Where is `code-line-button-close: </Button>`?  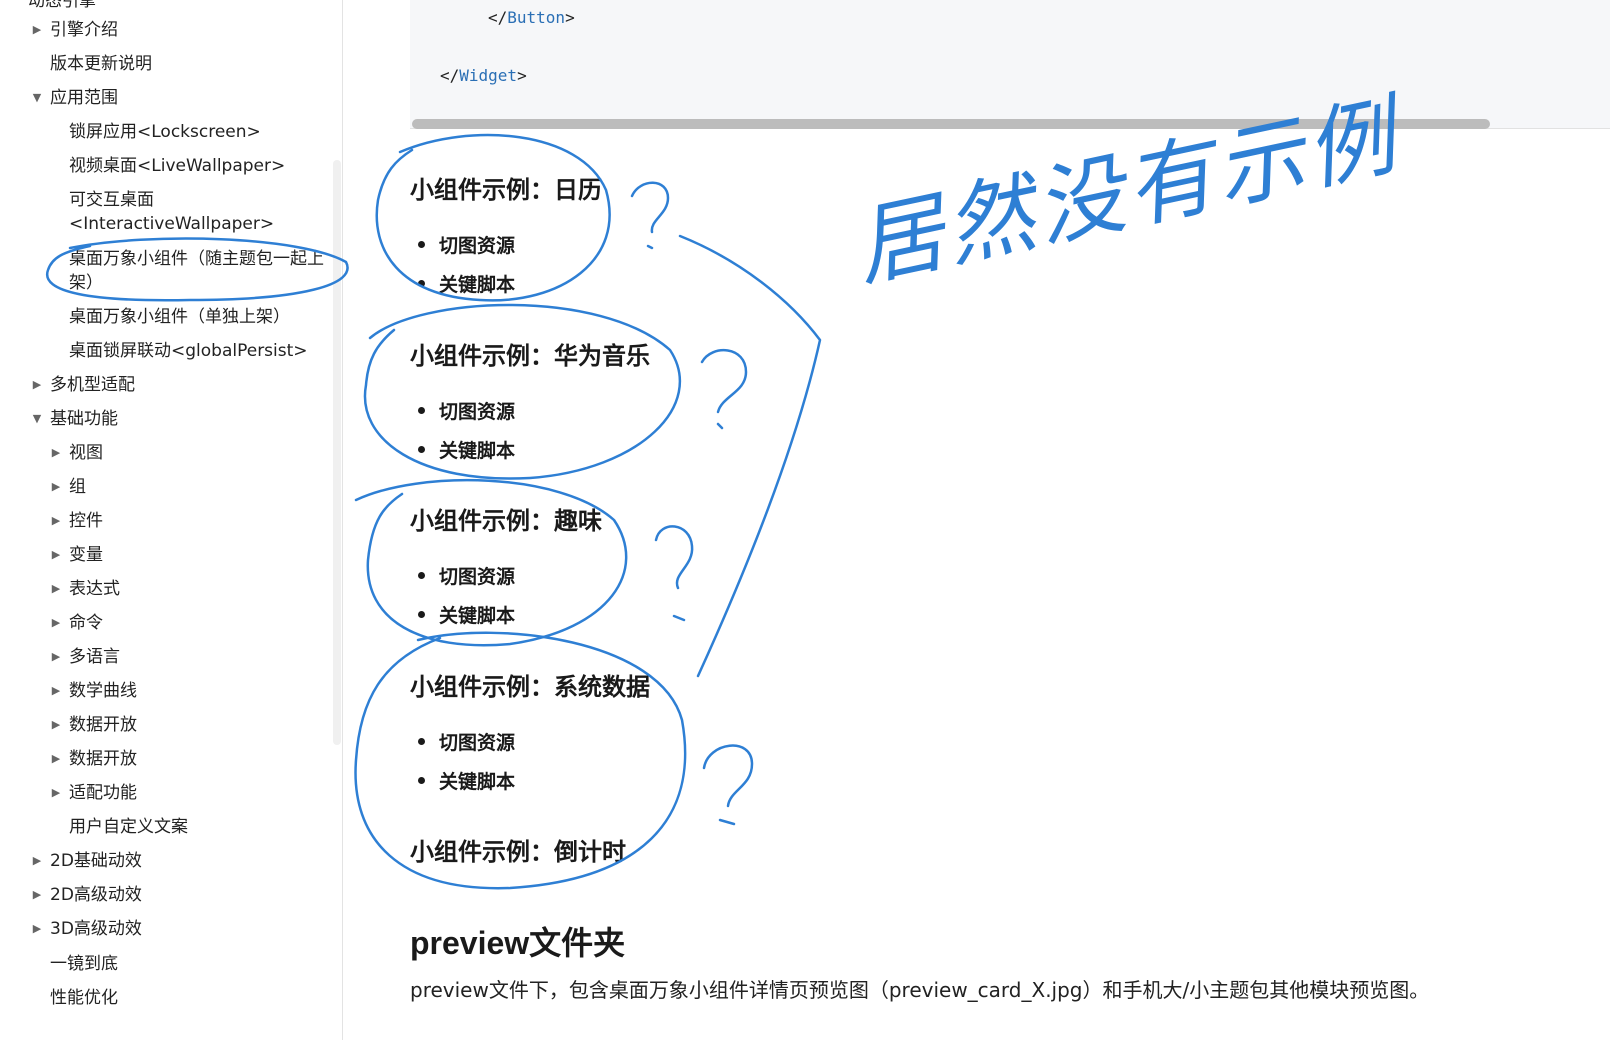 code-line-button-close: </Button> is located at coordinates (531, 17).